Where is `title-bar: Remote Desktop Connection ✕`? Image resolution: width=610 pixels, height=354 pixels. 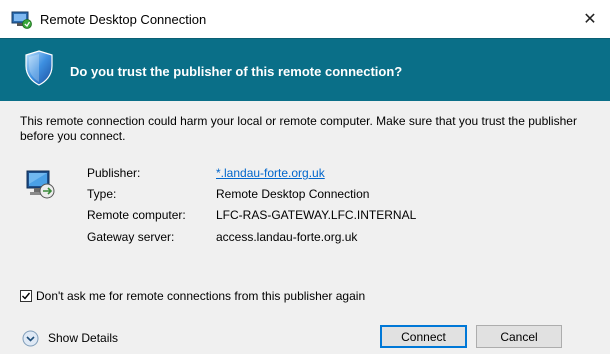 title-bar: Remote Desktop Connection ✕ is located at coordinates (305, 19).